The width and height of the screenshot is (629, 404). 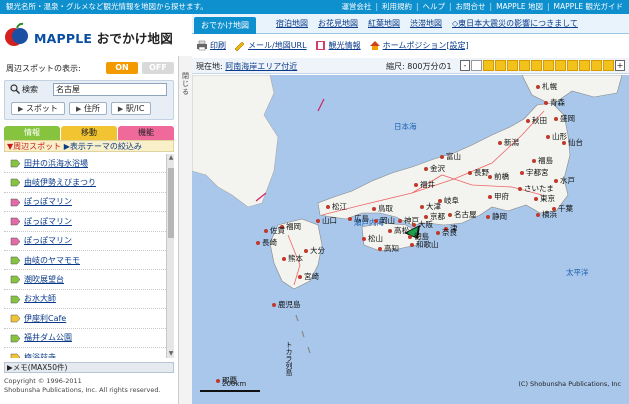 What do you see at coordinates (519, 7) in the screenshot?
I see `link-mapple-map: MAPPLE 地図` at bounding box center [519, 7].